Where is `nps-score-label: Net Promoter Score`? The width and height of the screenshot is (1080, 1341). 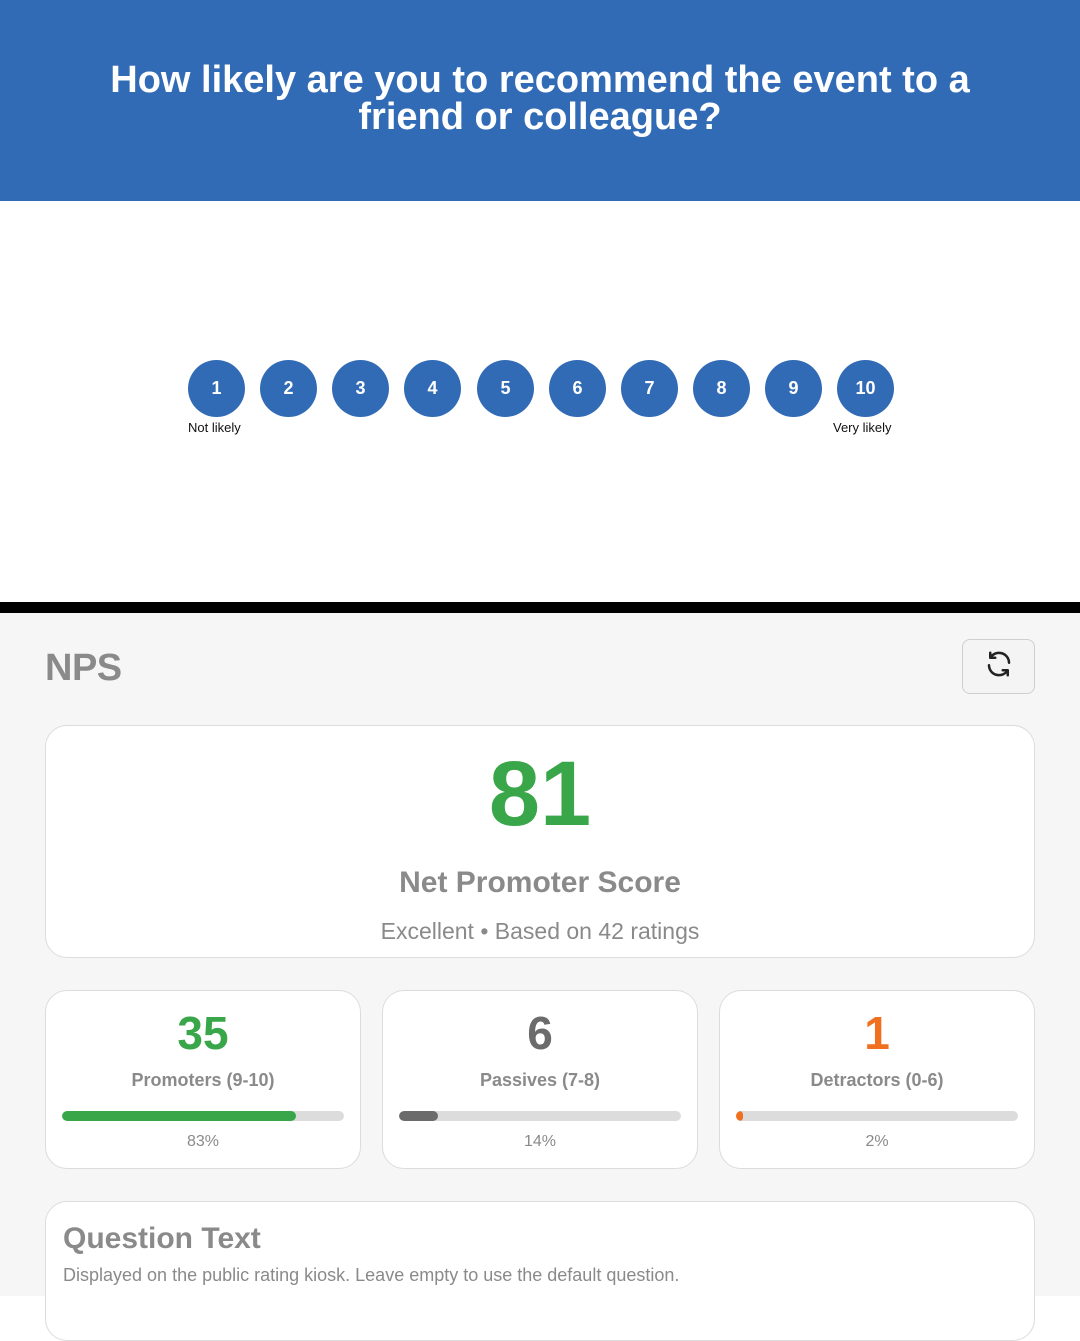
nps-score-label: Net Promoter Score is located at coordinates (540, 882).